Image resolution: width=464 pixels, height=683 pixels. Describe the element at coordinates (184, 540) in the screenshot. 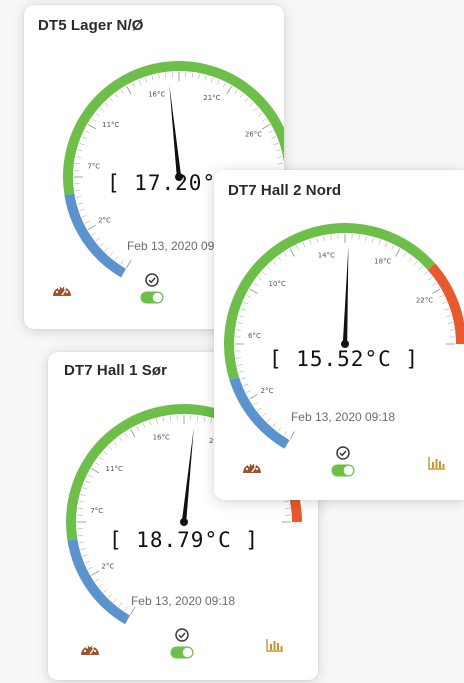

I see `temperature-reading: [ 18.79°C ]` at that location.